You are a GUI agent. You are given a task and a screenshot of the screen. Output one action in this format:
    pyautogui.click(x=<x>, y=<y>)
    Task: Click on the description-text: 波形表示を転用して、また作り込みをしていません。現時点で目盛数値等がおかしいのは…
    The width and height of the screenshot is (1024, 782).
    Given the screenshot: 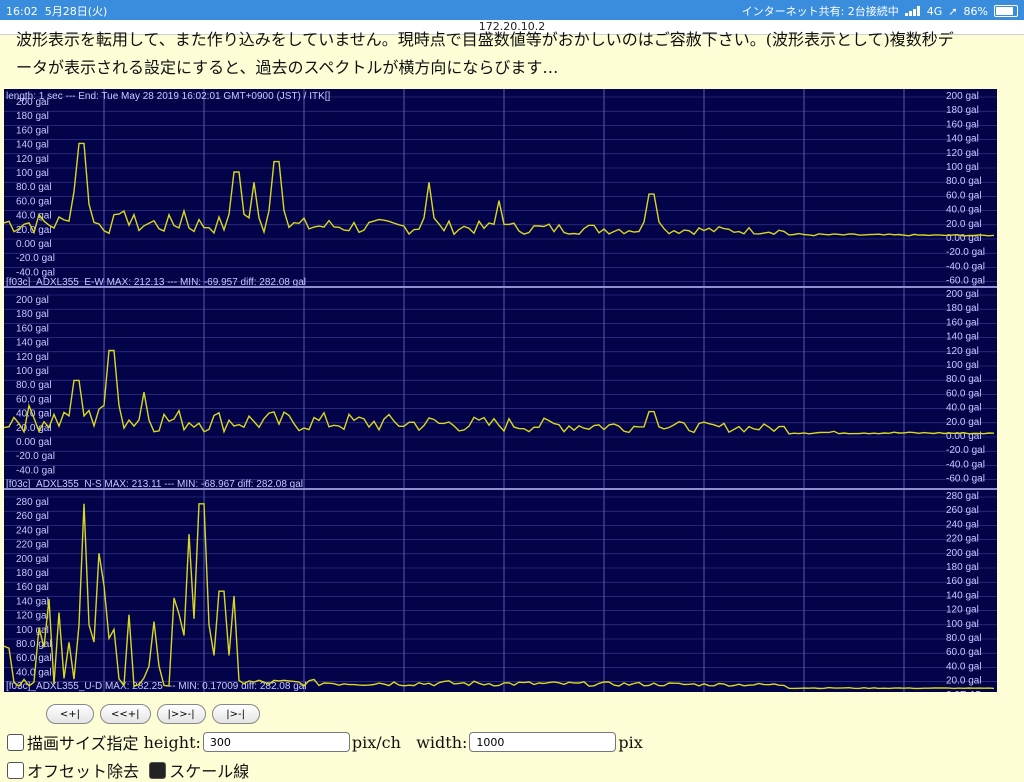 What is the action you would take?
    pyautogui.click(x=516, y=54)
    